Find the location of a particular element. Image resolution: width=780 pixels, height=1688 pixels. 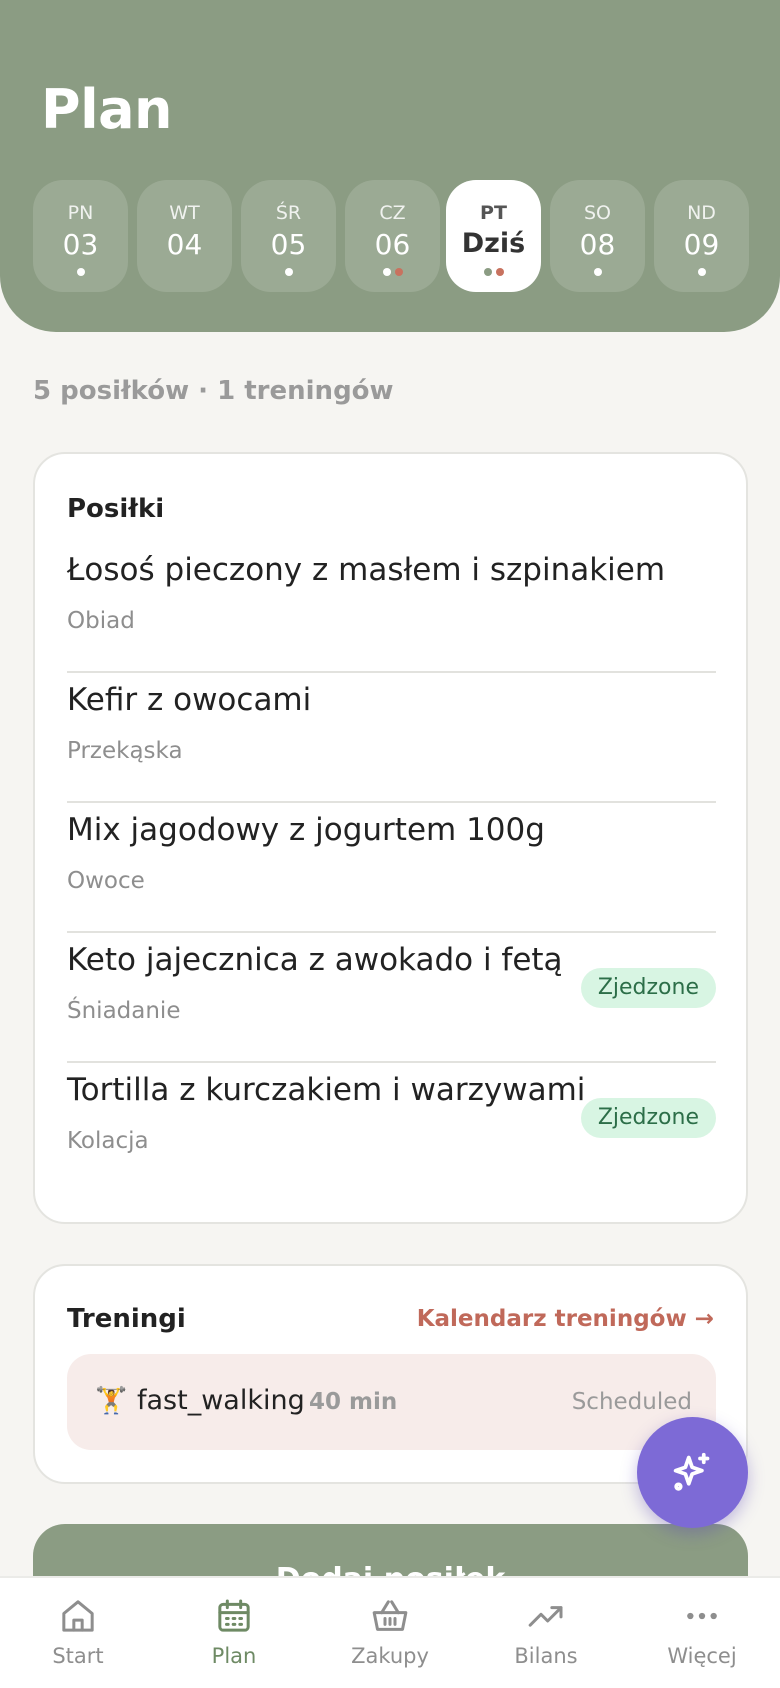

meals-title: Posiłki is located at coordinates (116, 509).